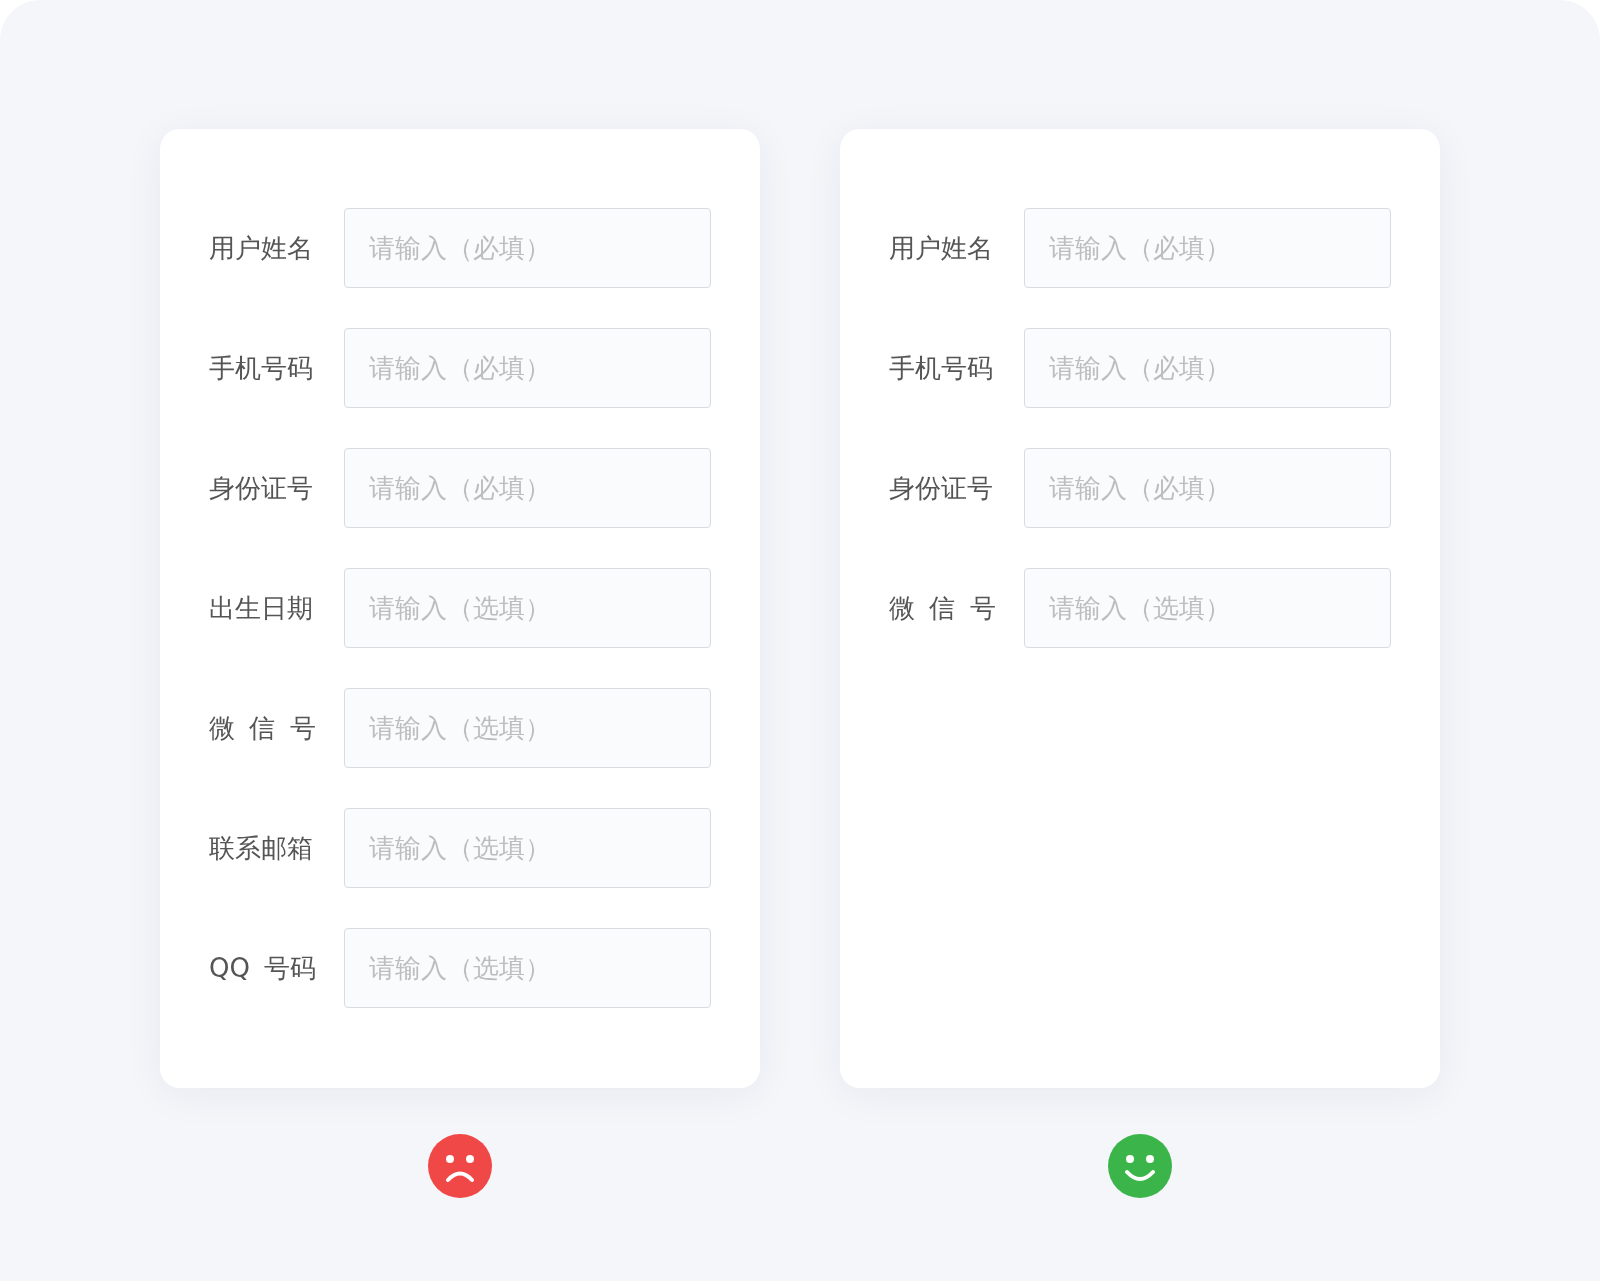  What do you see at coordinates (261, 608) in the screenshot?
I see `field-label: 出生日期` at bounding box center [261, 608].